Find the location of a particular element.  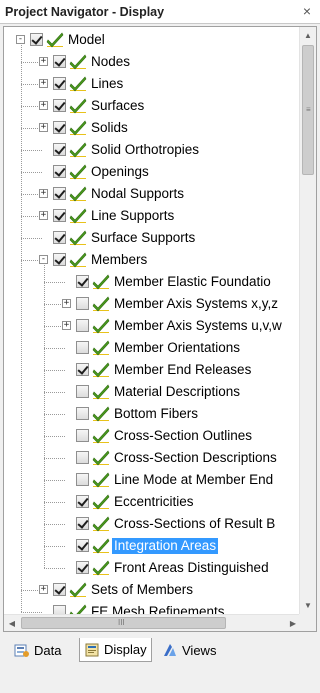

data-icon is located at coordinates (21, 650).